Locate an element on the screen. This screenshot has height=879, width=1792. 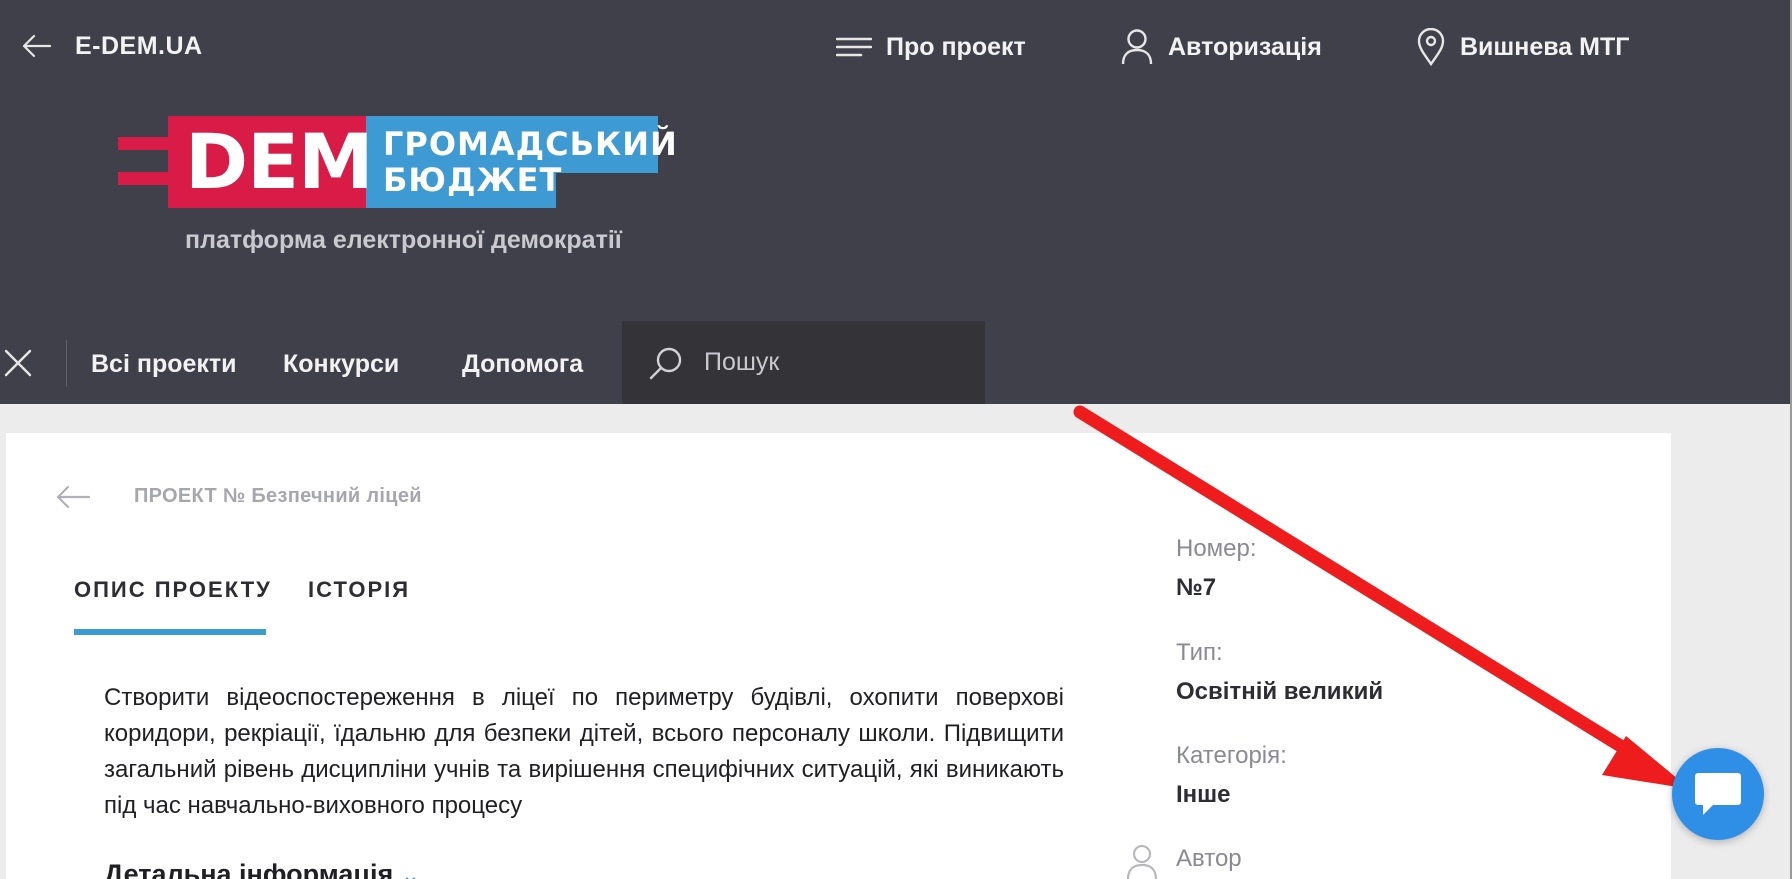
edem-logo: DEM ГРОМАДСЬКИЙ БЮДЖЕТ is located at coordinates (397, 162).